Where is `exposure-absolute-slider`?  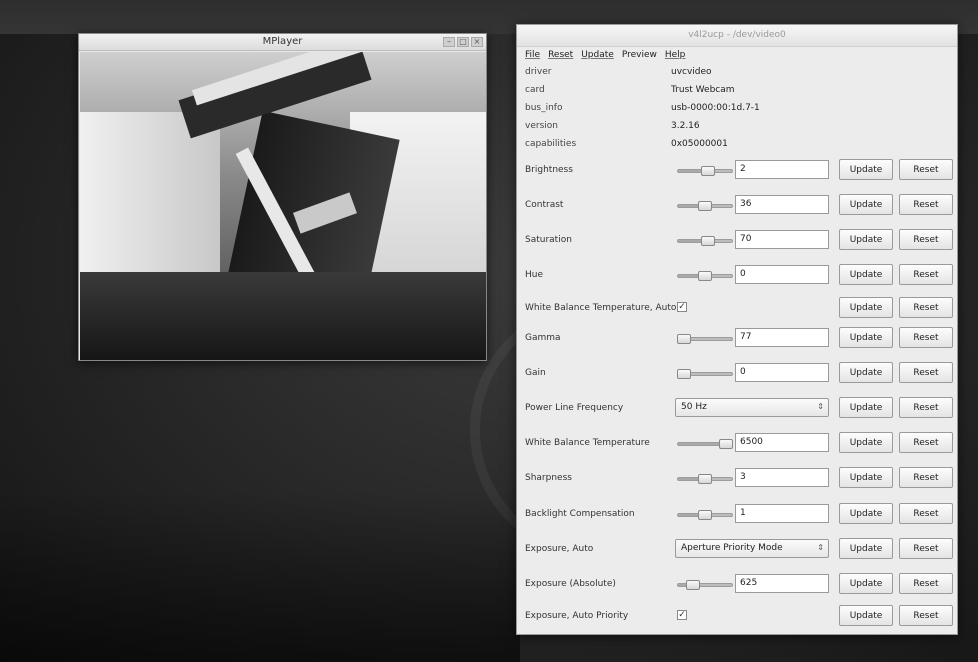
exposure-absolute-slider is located at coordinates (705, 585).